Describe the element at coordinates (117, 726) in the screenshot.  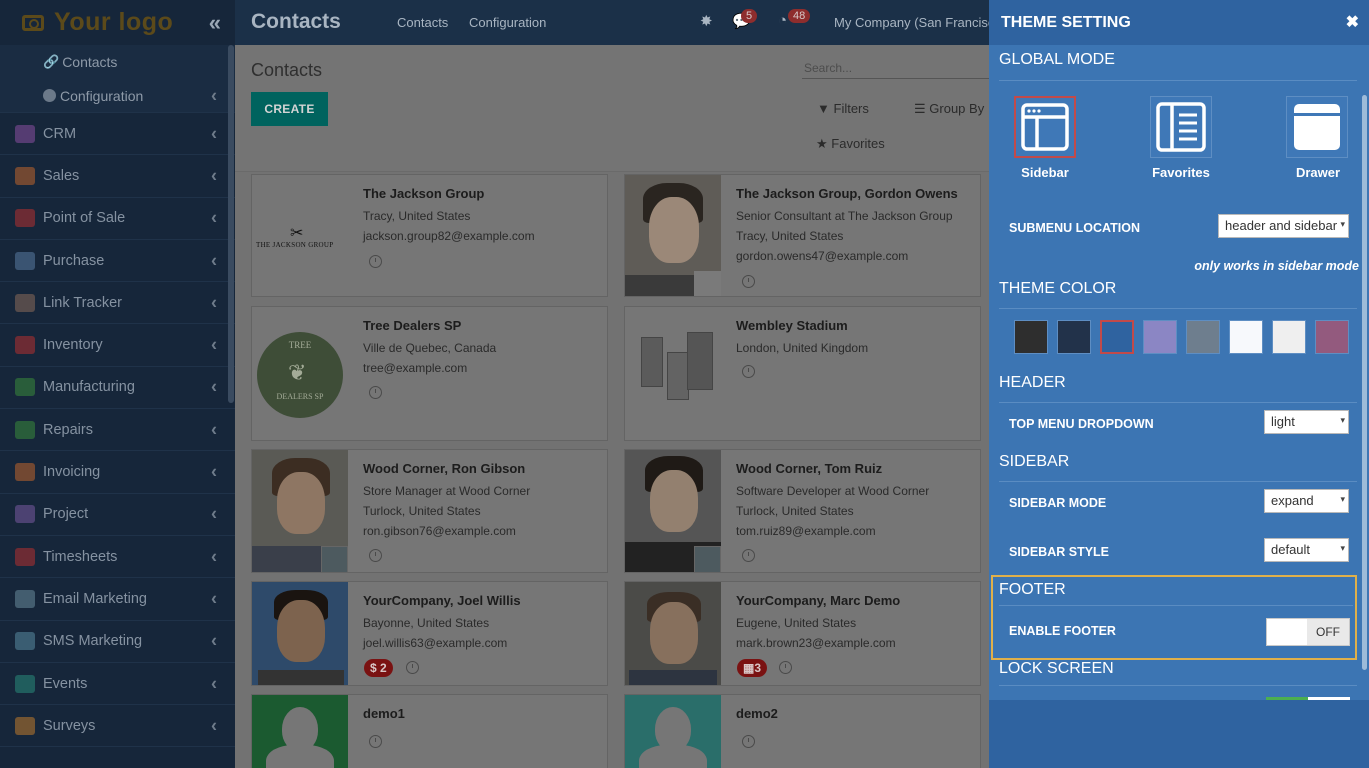
I see `sidebar-item-surveys: Surveys ‹` at that location.